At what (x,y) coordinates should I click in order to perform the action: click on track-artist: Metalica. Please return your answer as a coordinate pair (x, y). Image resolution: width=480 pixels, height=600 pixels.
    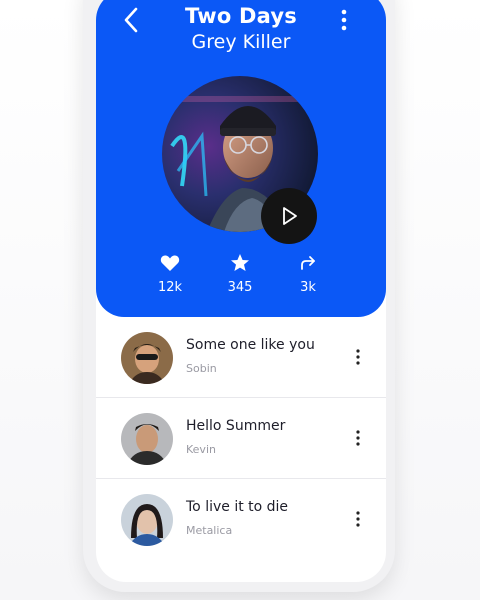
    Looking at the image, I should click on (209, 530).